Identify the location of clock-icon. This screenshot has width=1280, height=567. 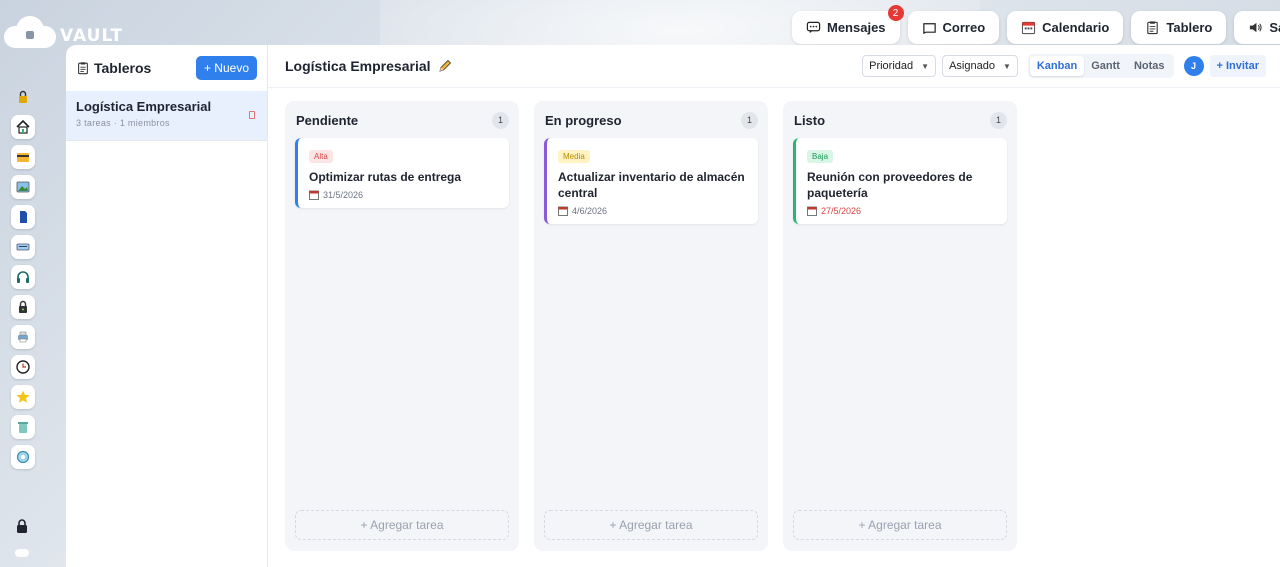
(23, 367).